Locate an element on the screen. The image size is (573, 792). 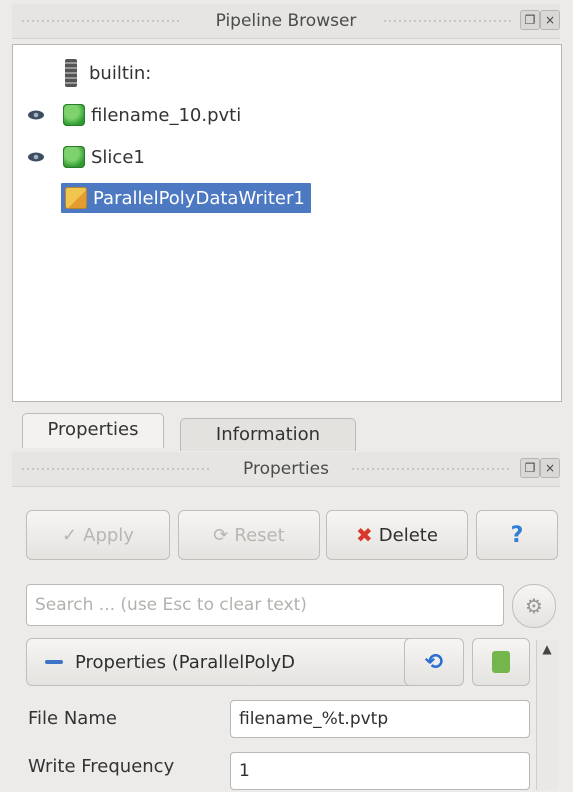
tree-item-label: Slice1 is located at coordinates (118, 157).